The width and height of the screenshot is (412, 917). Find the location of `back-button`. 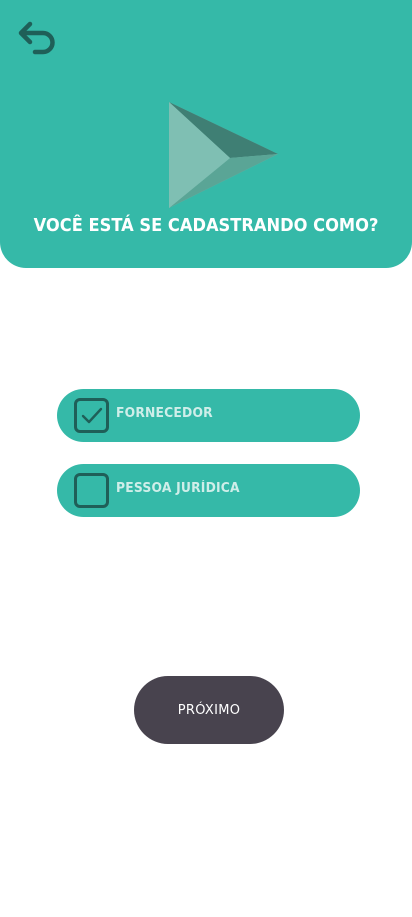

back-button is located at coordinates (37, 37).